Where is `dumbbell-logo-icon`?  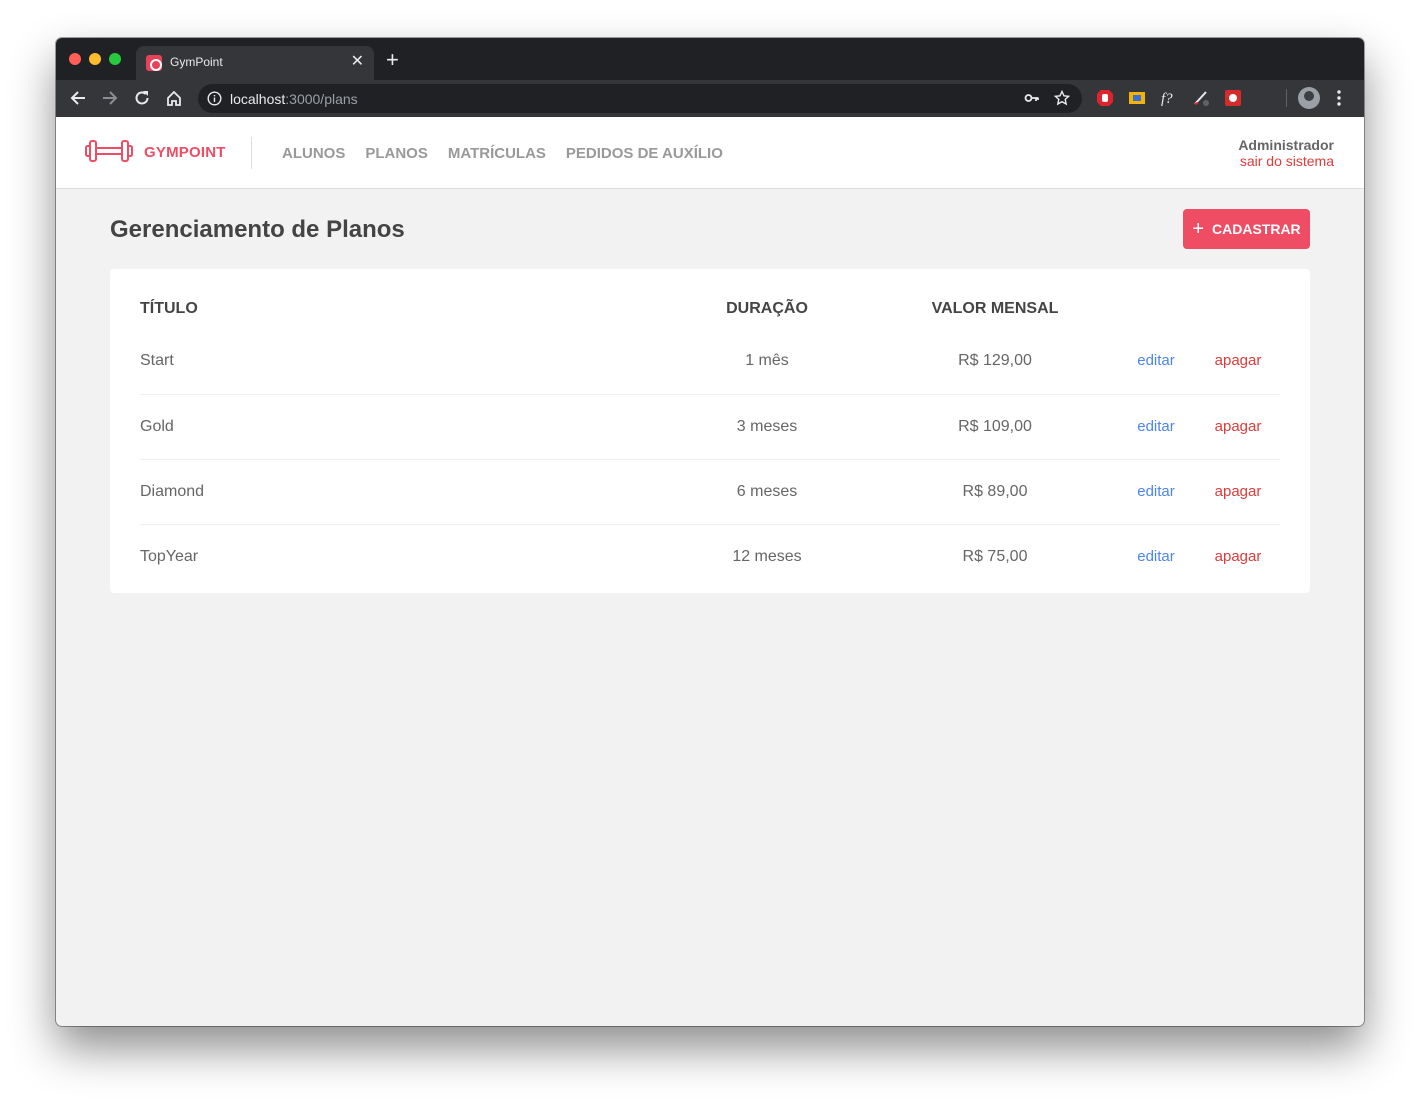
dumbbell-logo-icon is located at coordinates (109, 153).